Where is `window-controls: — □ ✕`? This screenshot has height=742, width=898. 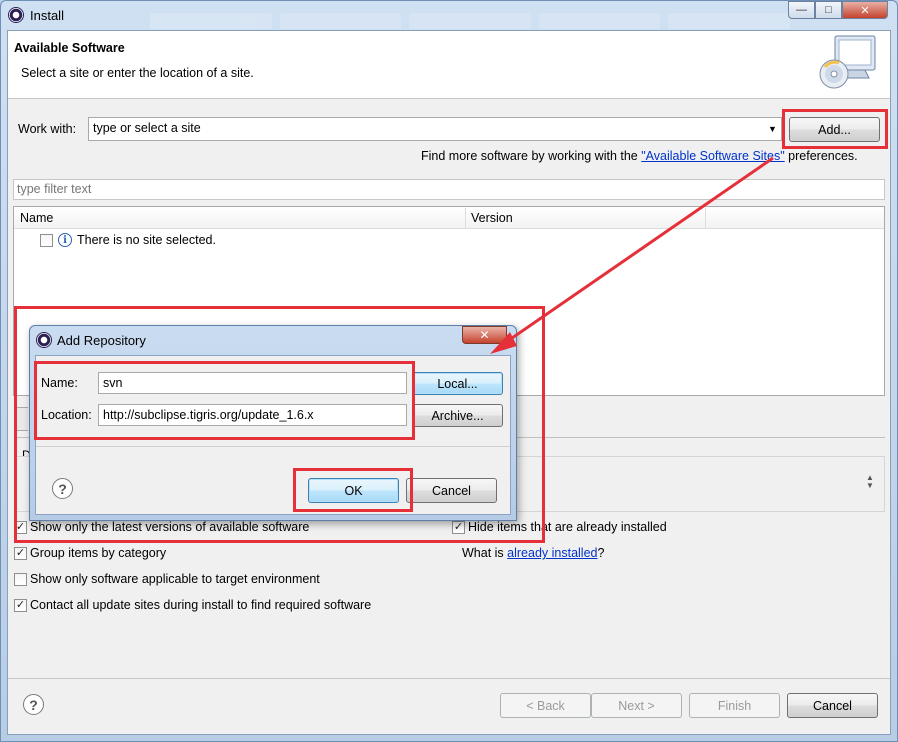 window-controls: — □ ✕ is located at coordinates (838, 10).